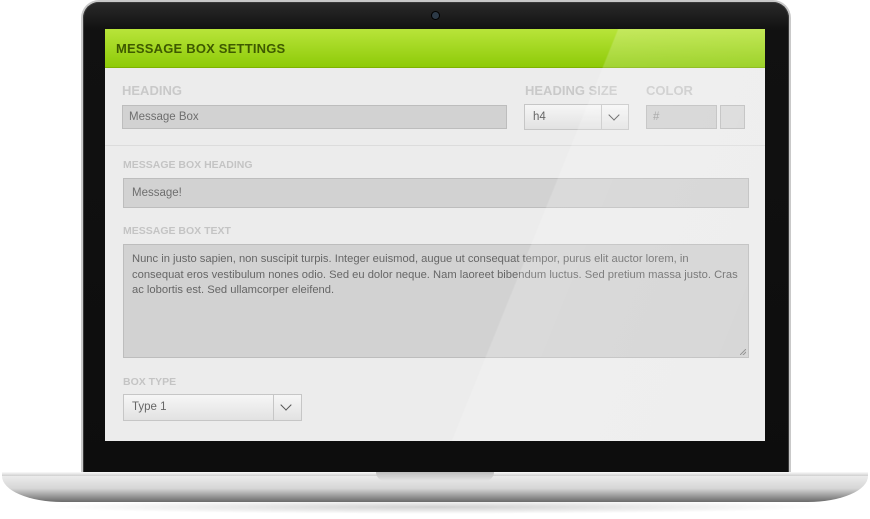 The width and height of the screenshot is (870, 519). What do you see at coordinates (212, 407) in the screenshot?
I see `box-type-select: Type 1` at bounding box center [212, 407].